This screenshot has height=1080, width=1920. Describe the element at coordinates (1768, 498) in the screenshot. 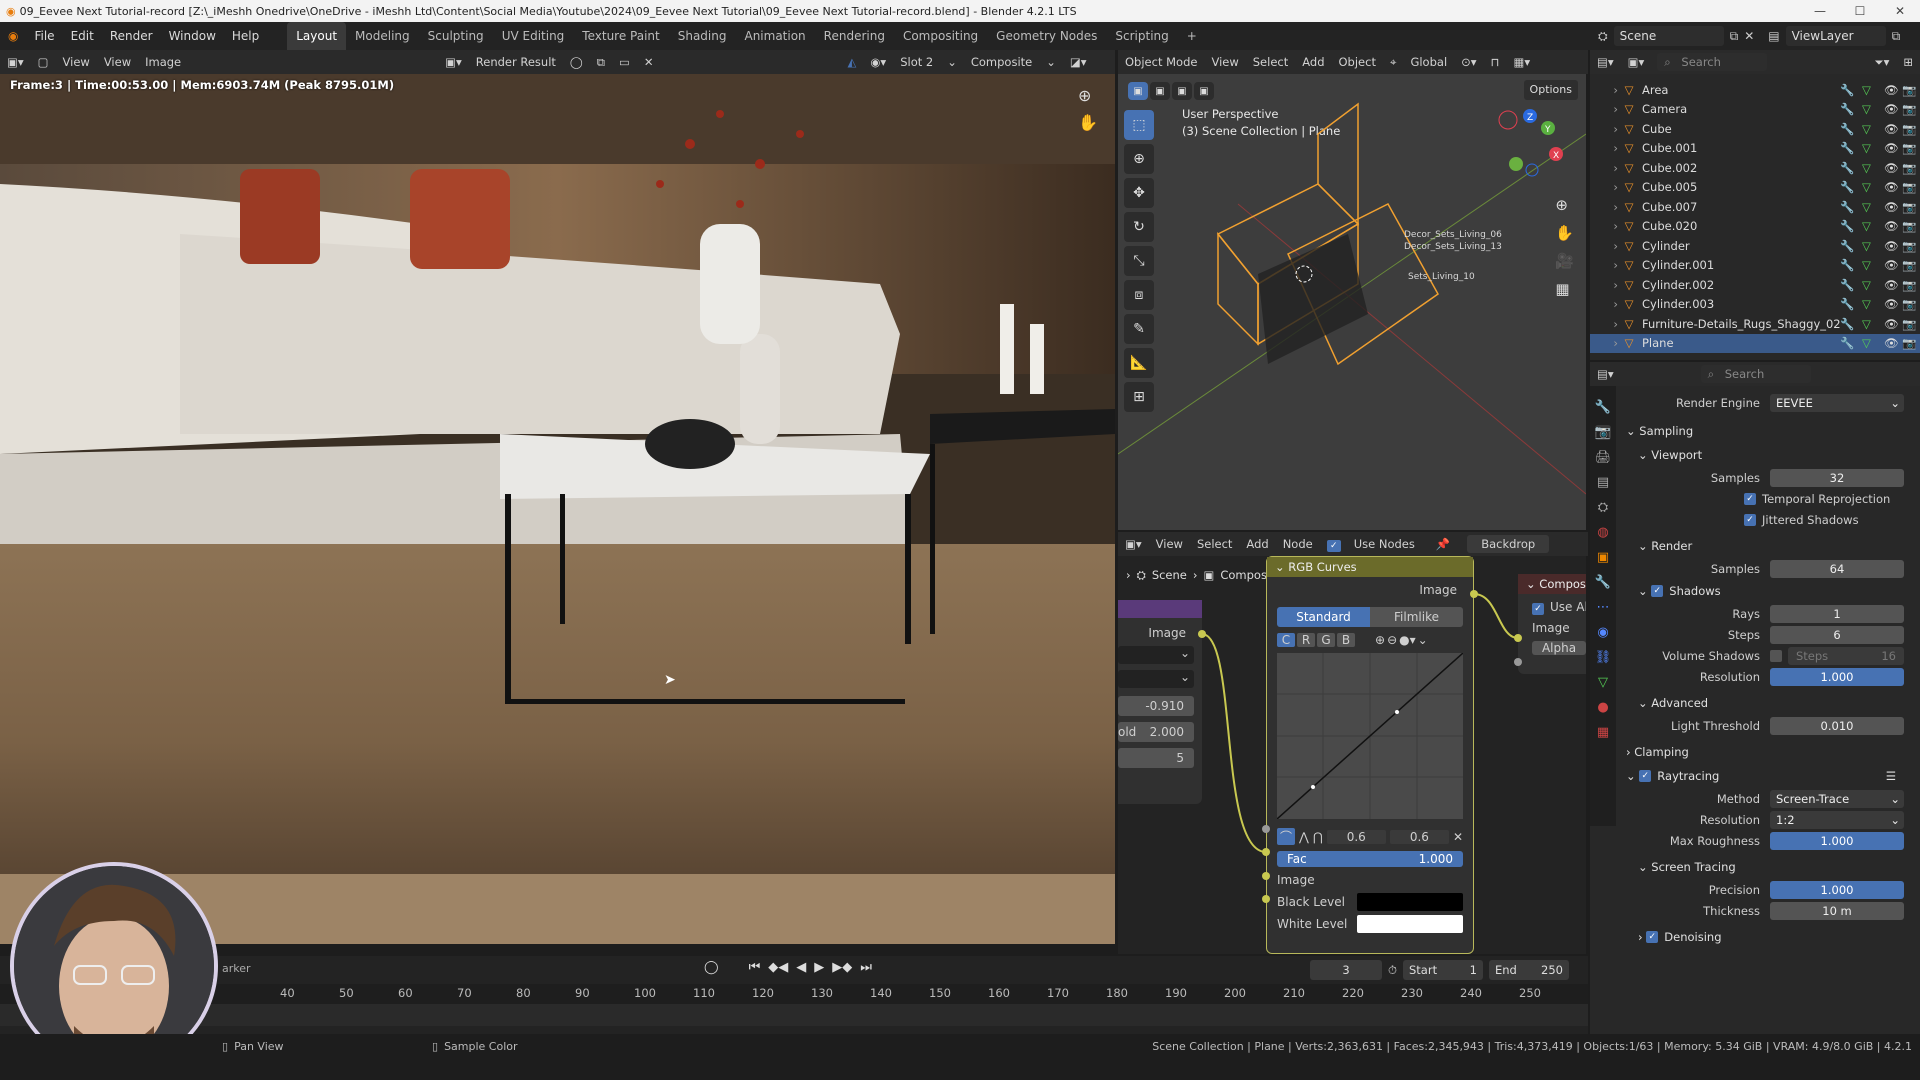

I see `temporal-reprojection-checkbox: ✓ Temporal Reprojection` at that location.